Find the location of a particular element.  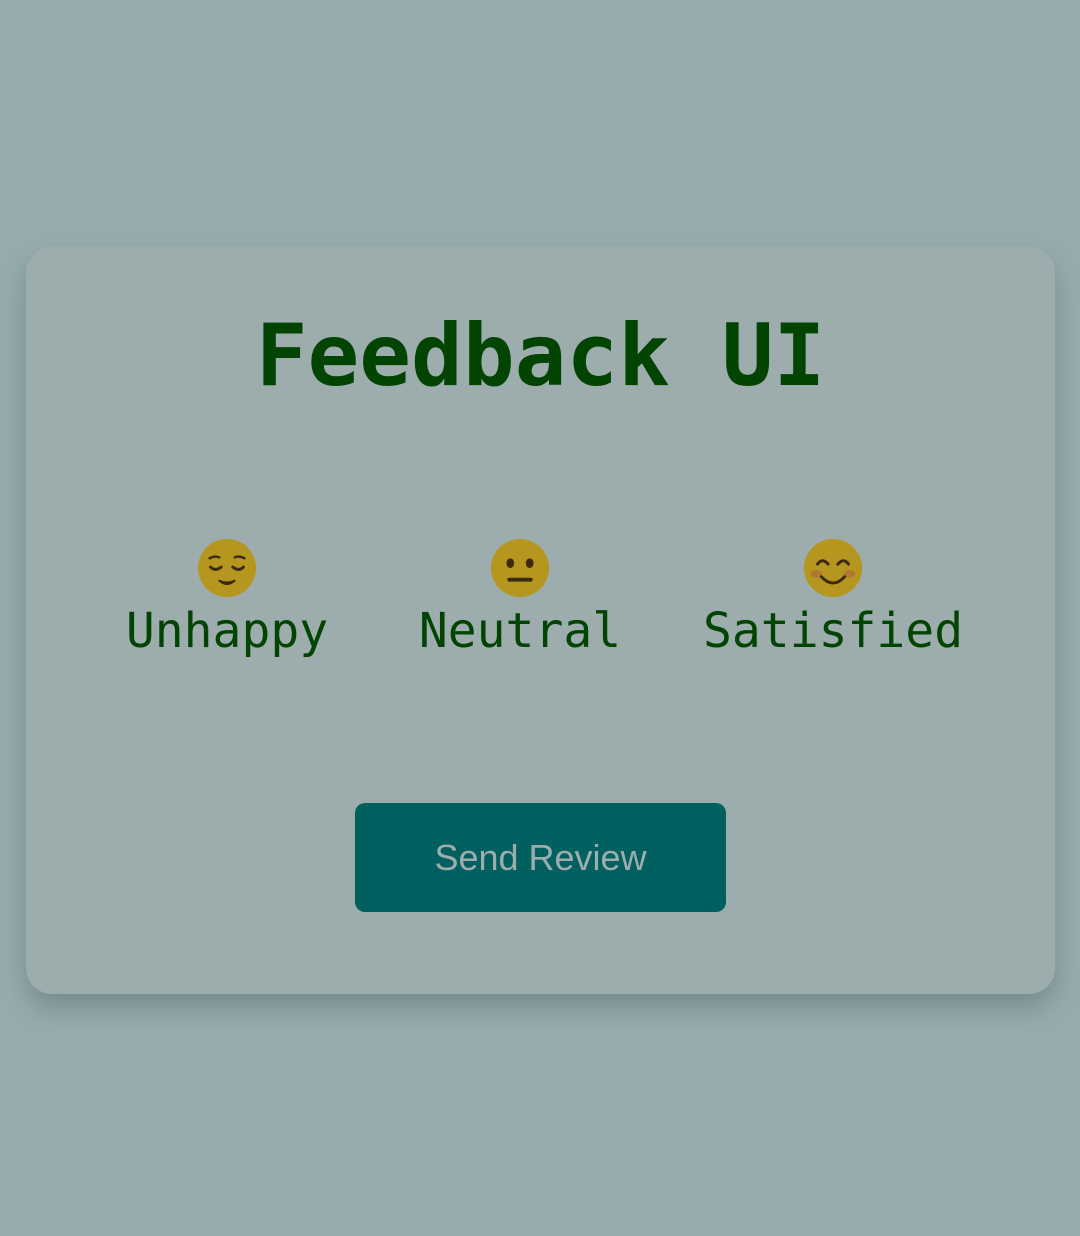

send-review-button: Send Review is located at coordinates (540, 857).